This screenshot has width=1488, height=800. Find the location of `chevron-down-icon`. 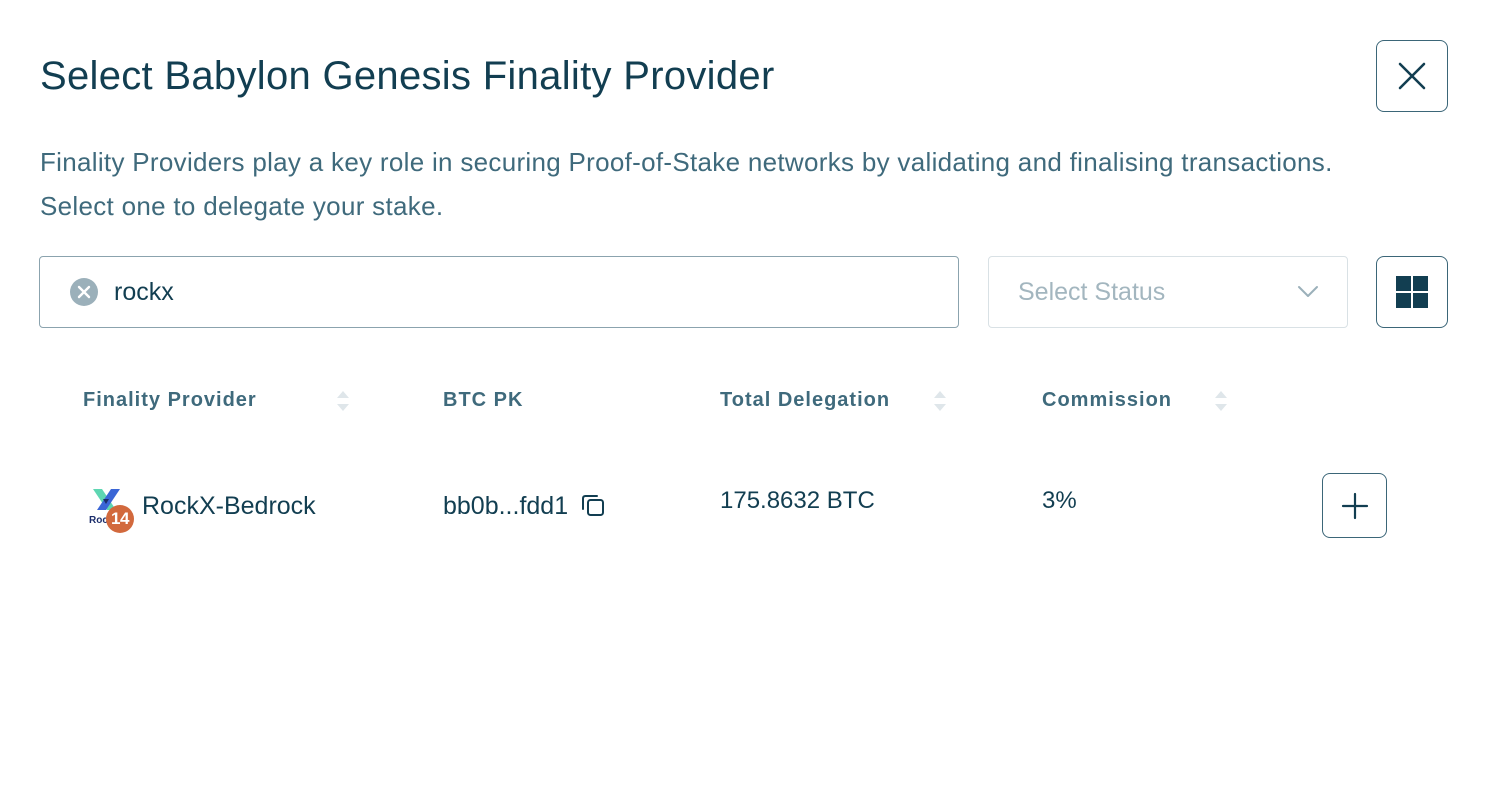

chevron-down-icon is located at coordinates (1308, 291).